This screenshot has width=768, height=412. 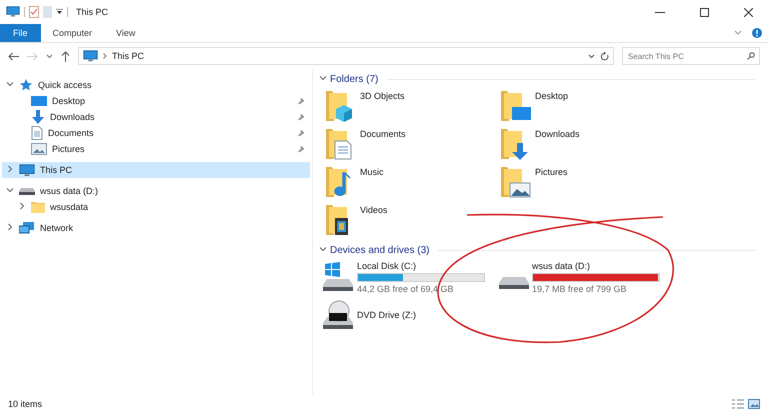 I want to click on document-icon, so click(x=37, y=133).